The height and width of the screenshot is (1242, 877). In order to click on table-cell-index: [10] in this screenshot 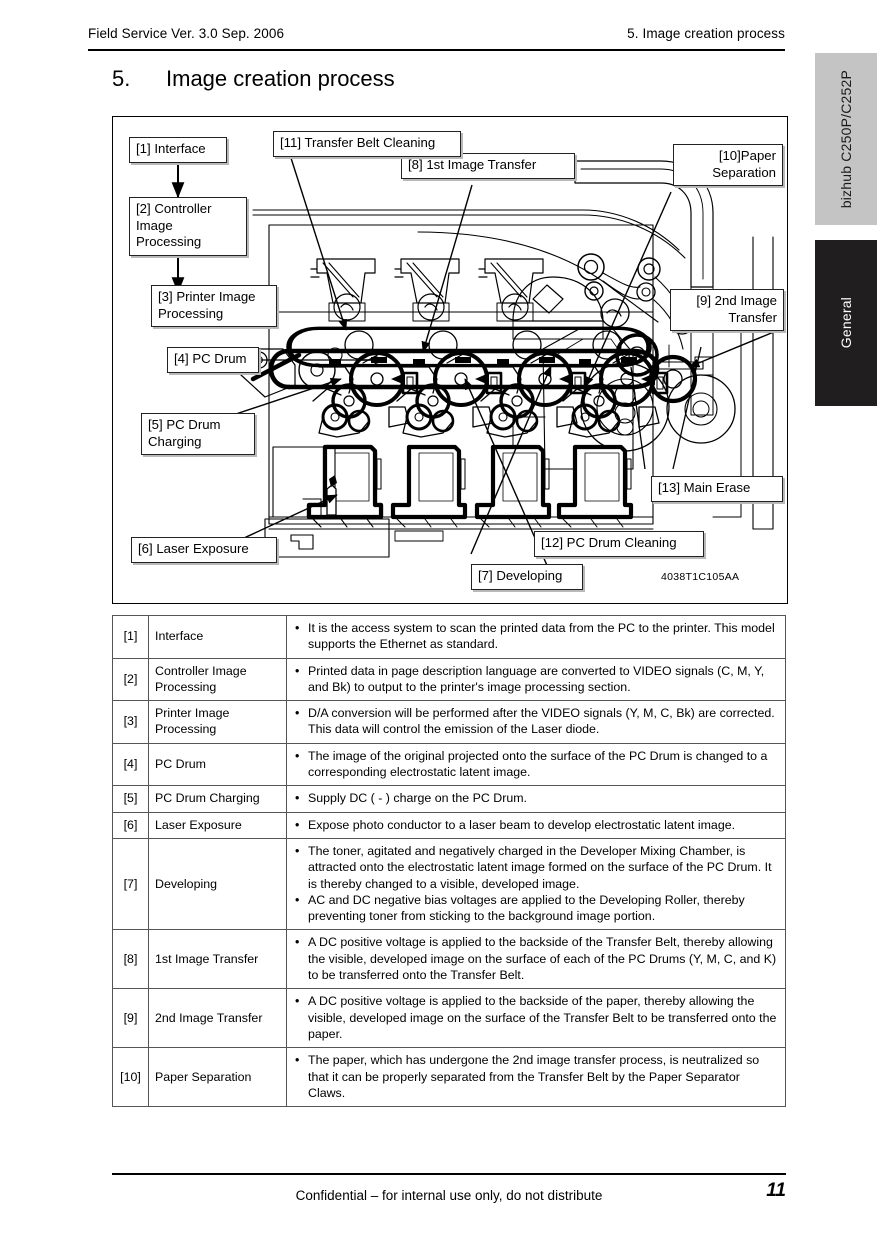, I will do `click(130, 1077)`.